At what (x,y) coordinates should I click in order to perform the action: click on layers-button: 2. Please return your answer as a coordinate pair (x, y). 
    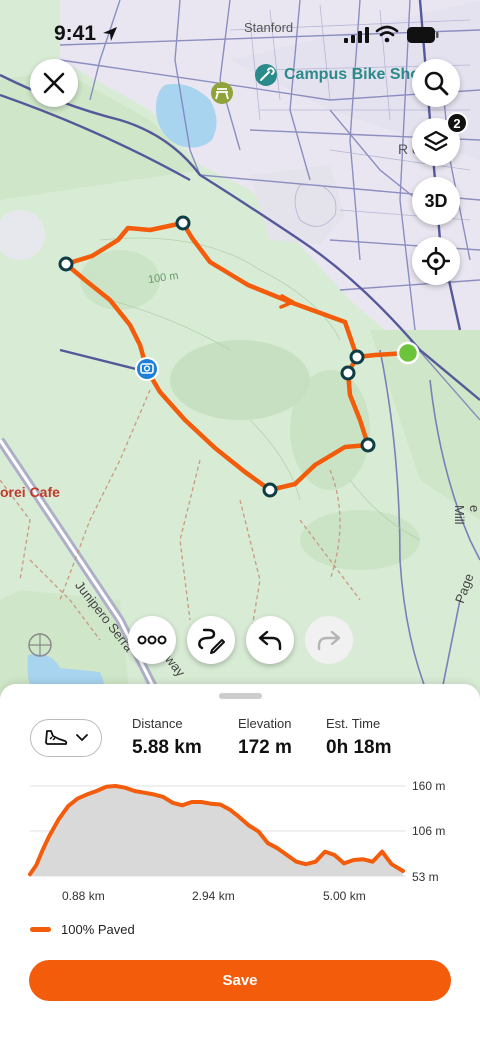
    Looking at the image, I should click on (440, 139).